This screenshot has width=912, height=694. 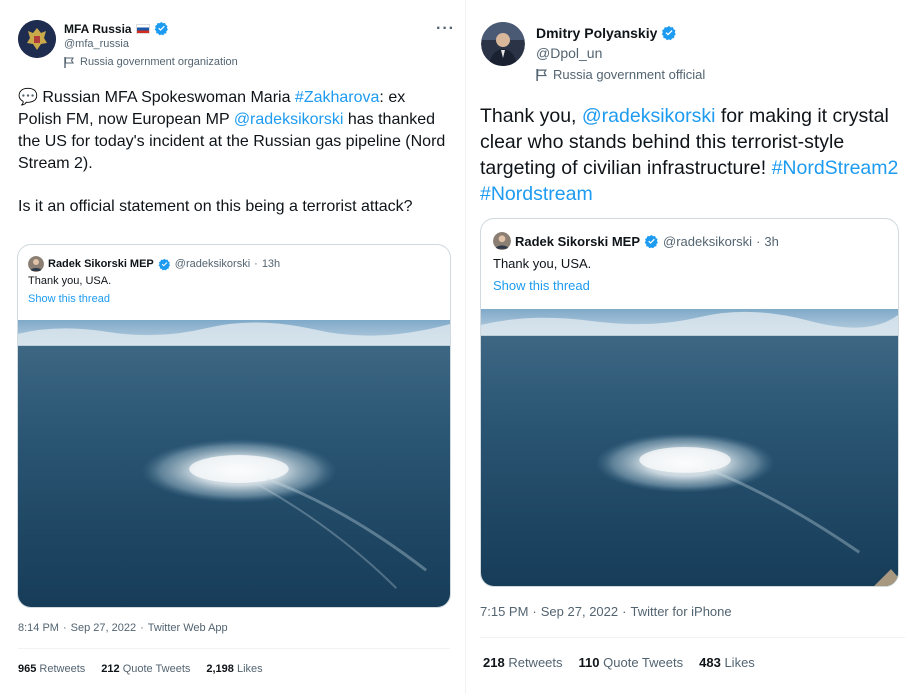 What do you see at coordinates (596, 33) in the screenshot?
I see `author-name: Dmitry Polyanskiy` at bounding box center [596, 33].